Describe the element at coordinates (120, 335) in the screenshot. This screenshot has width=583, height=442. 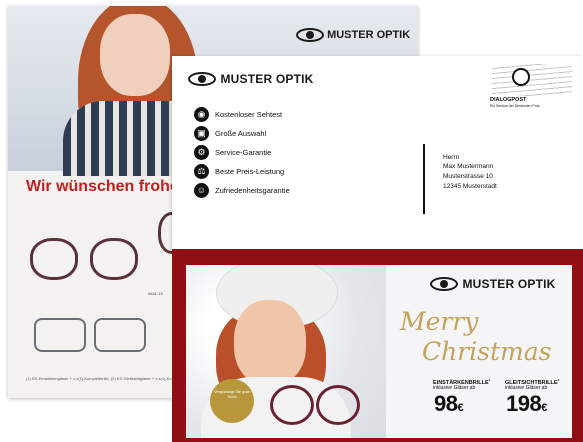
I see `glasses2-right-lens` at that location.